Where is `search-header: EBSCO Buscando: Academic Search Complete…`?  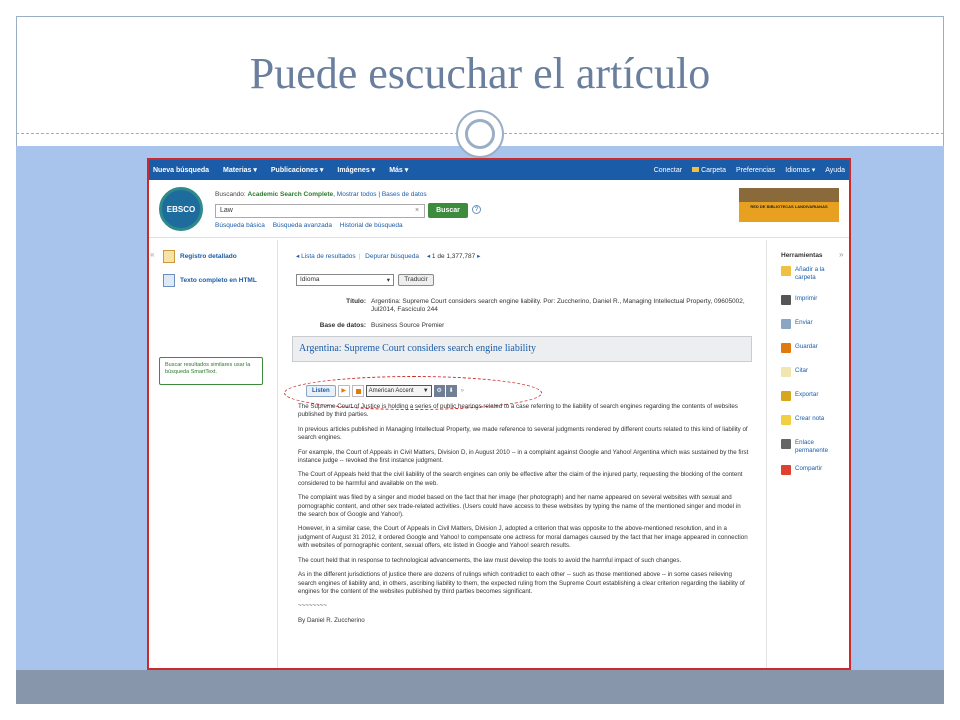
search-header: EBSCO Buscando: Academic Search Complete… is located at coordinates (499, 209).